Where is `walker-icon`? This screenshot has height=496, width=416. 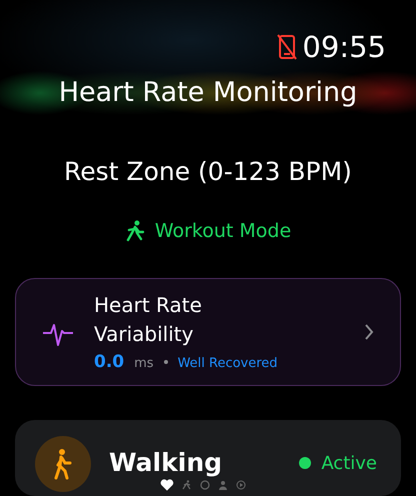
walker-icon is located at coordinates (63, 464).